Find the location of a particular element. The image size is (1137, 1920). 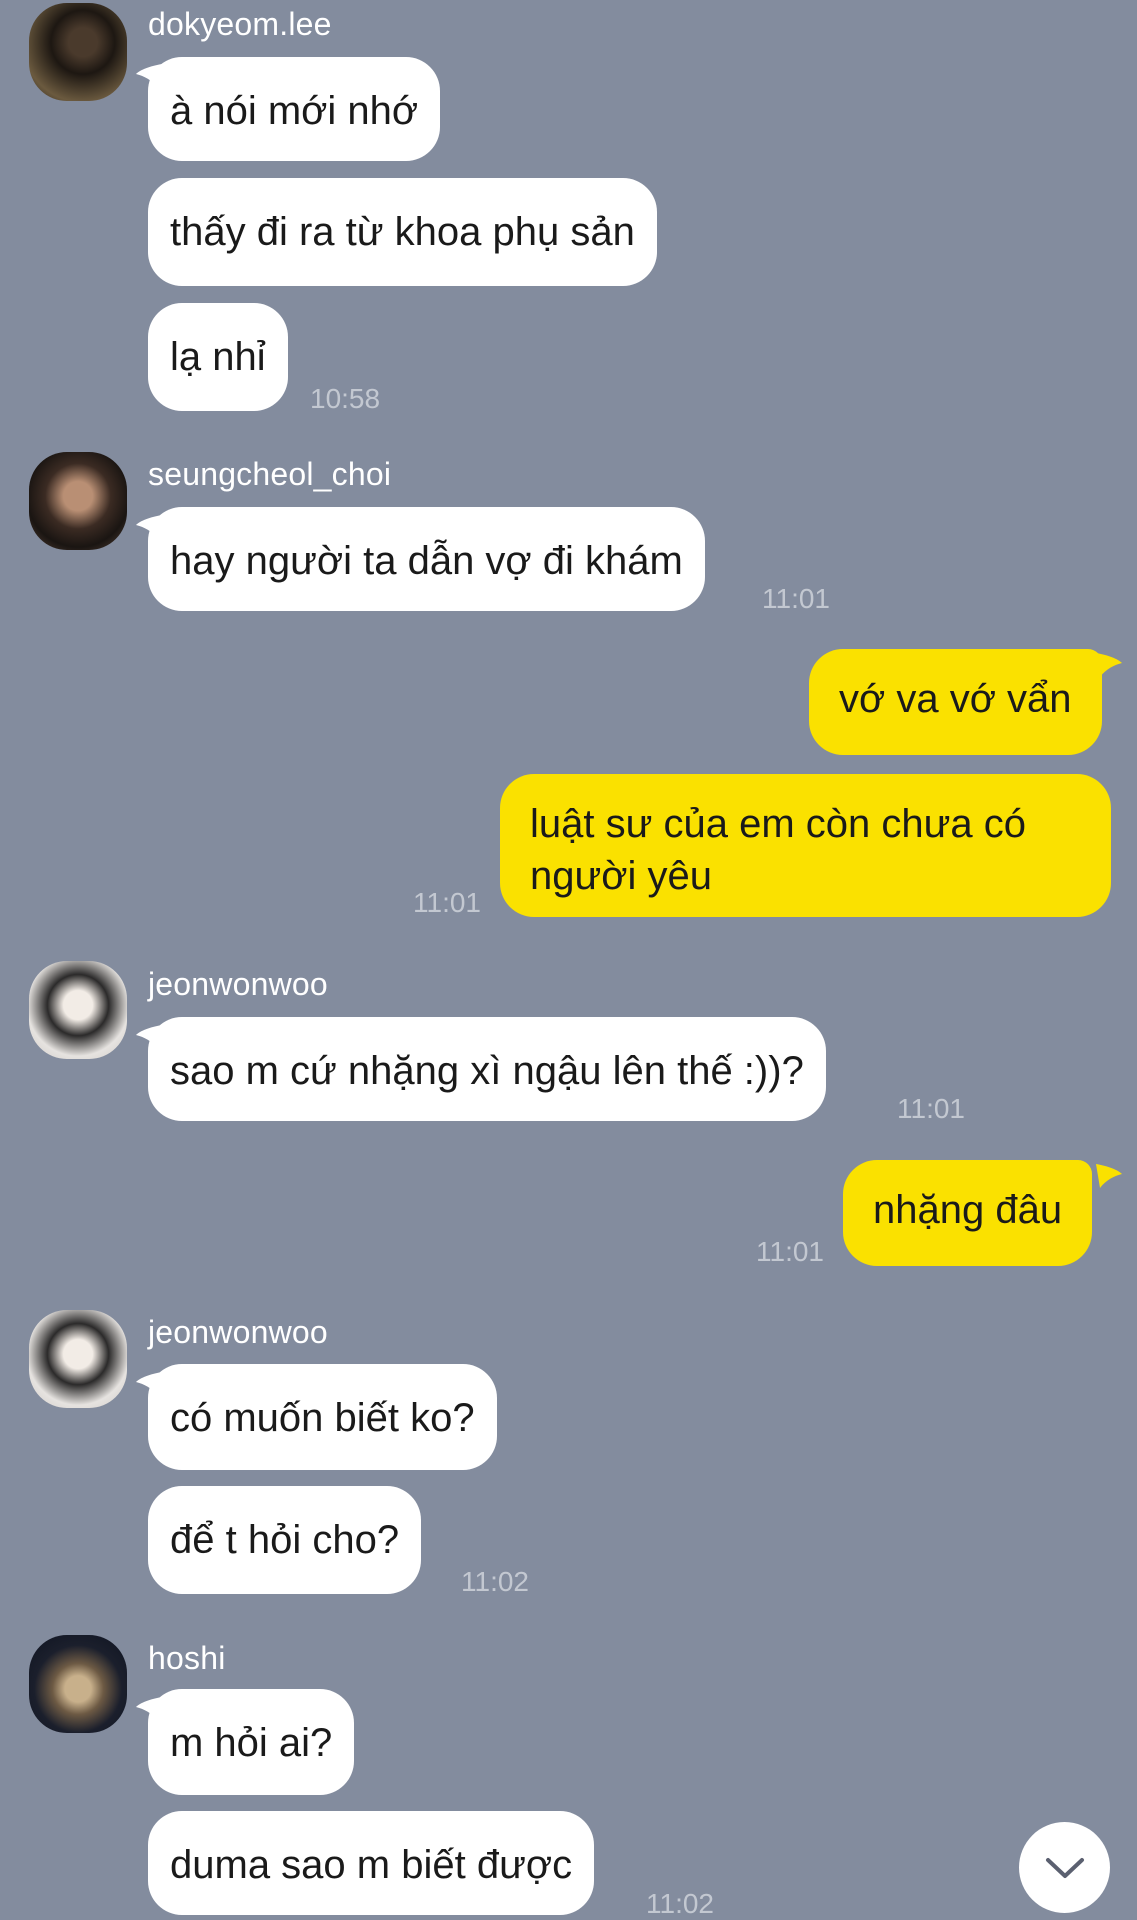

message-text: để t hỏi cho? is located at coordinates (285, 1540).